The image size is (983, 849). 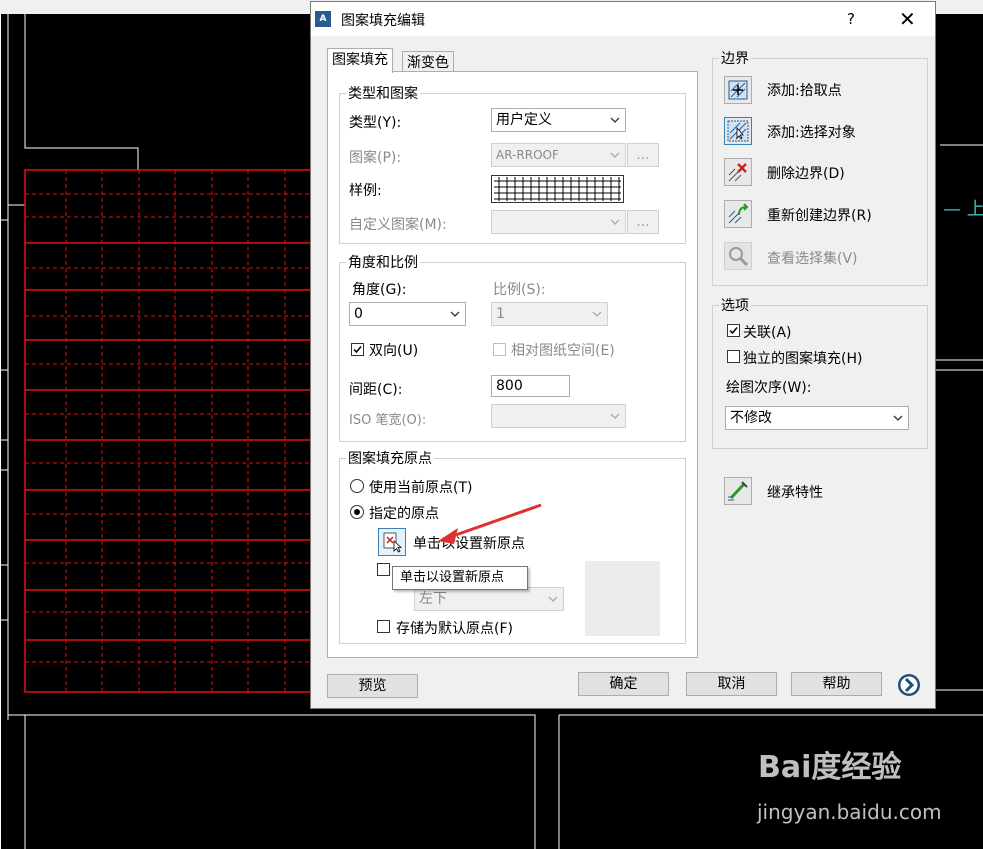 I want to click on remove-boundaries-icon, so click(x=737, y=172).